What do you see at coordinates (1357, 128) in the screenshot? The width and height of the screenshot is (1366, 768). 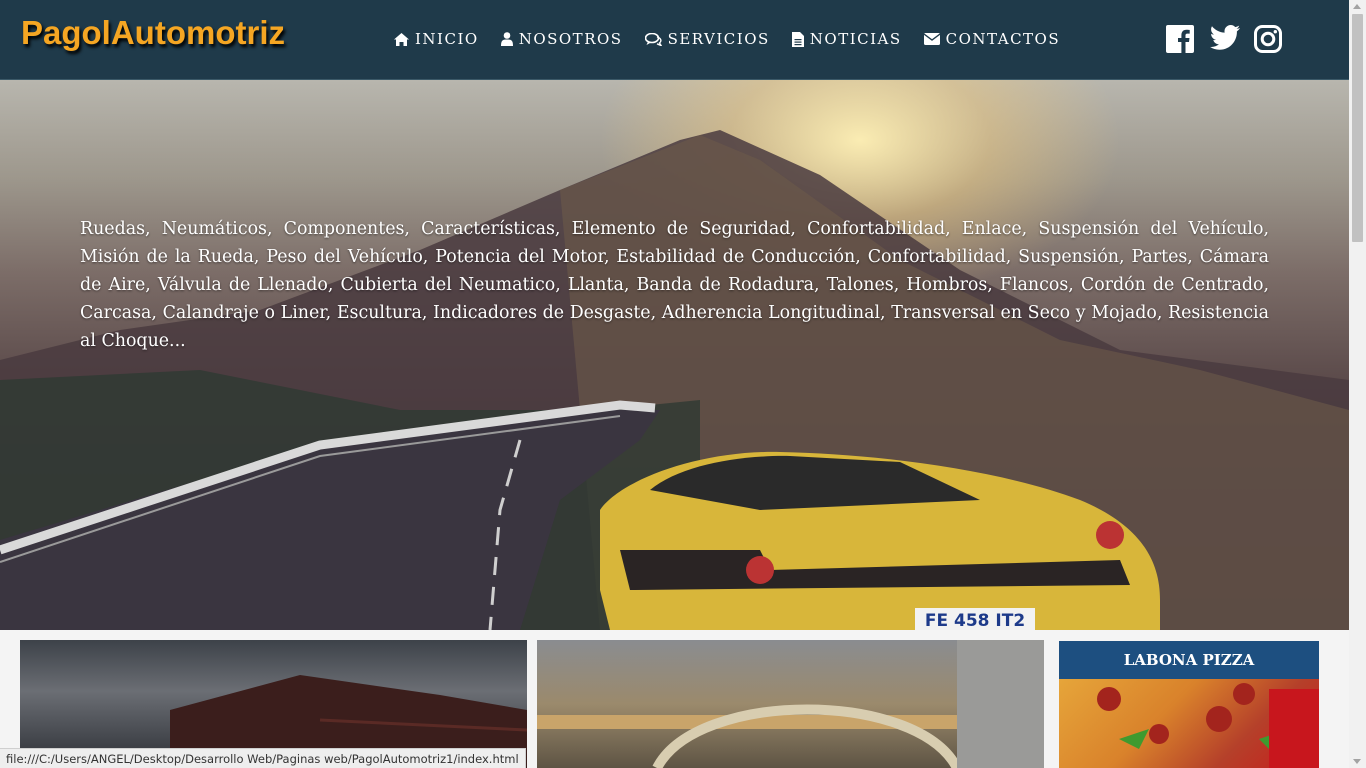 I see `scroll-thumb` at bounding box center [1357, 128].